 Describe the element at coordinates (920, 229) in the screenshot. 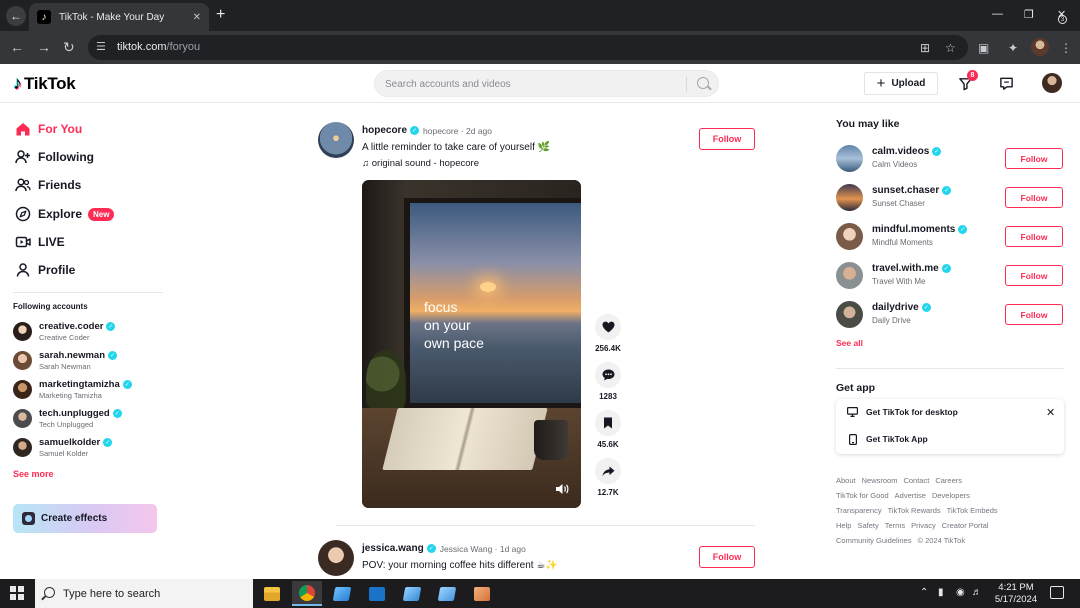

I see `suggested-handle: mindful.moments ✓` at that location.